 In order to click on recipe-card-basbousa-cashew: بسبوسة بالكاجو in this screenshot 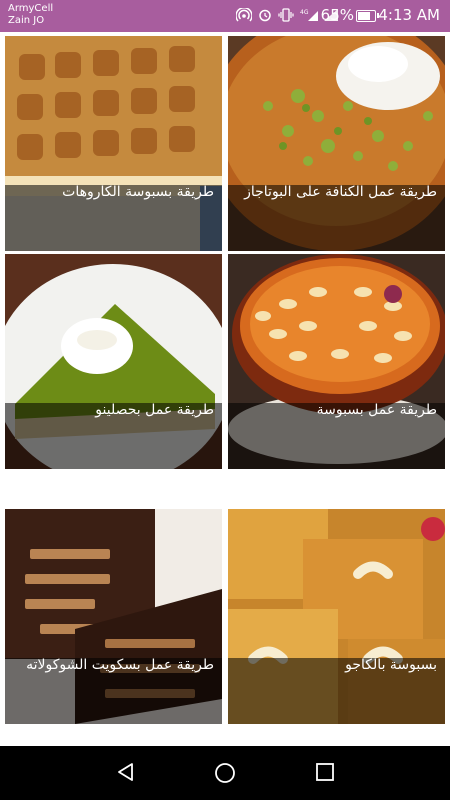, I will do `click(336, 616)`.